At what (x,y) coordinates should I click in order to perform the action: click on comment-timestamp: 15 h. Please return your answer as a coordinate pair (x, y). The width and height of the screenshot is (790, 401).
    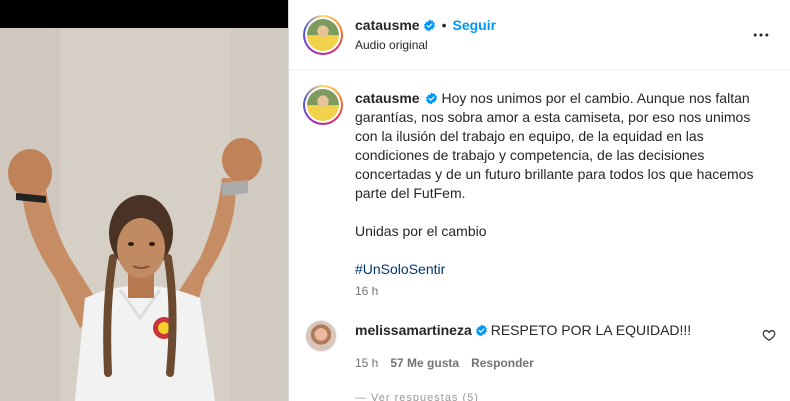
    Looking at the image, I should click on (366, 363).